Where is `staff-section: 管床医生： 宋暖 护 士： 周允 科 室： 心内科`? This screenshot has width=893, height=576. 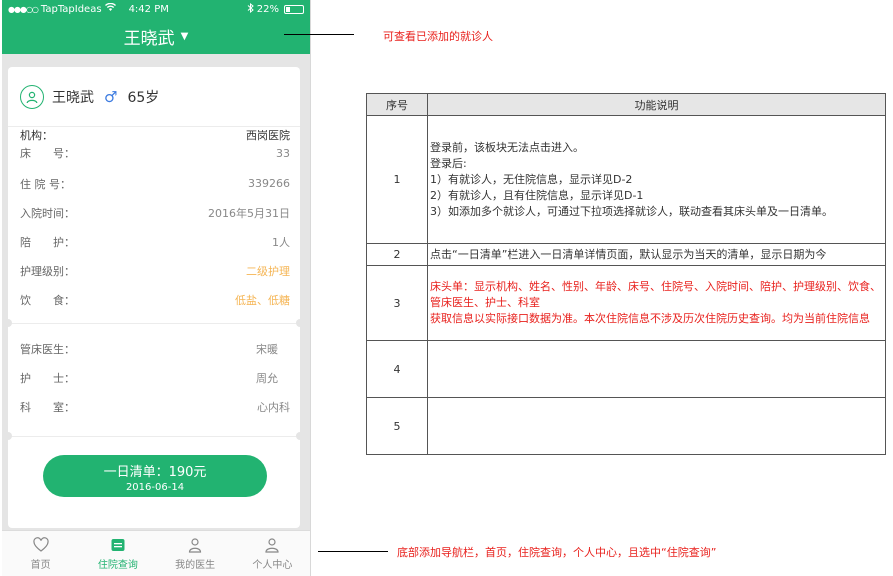 staff-section: 管床医生： 宋暖 护 士： 周允 科 室： 心内科 is located at coordinates (154, 382).